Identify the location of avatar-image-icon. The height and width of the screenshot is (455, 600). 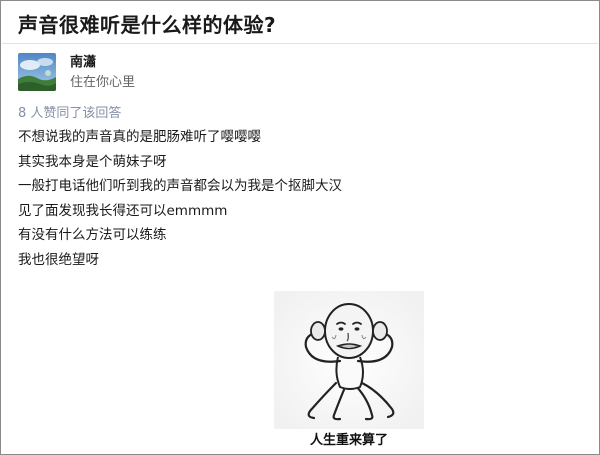
(37, 72).